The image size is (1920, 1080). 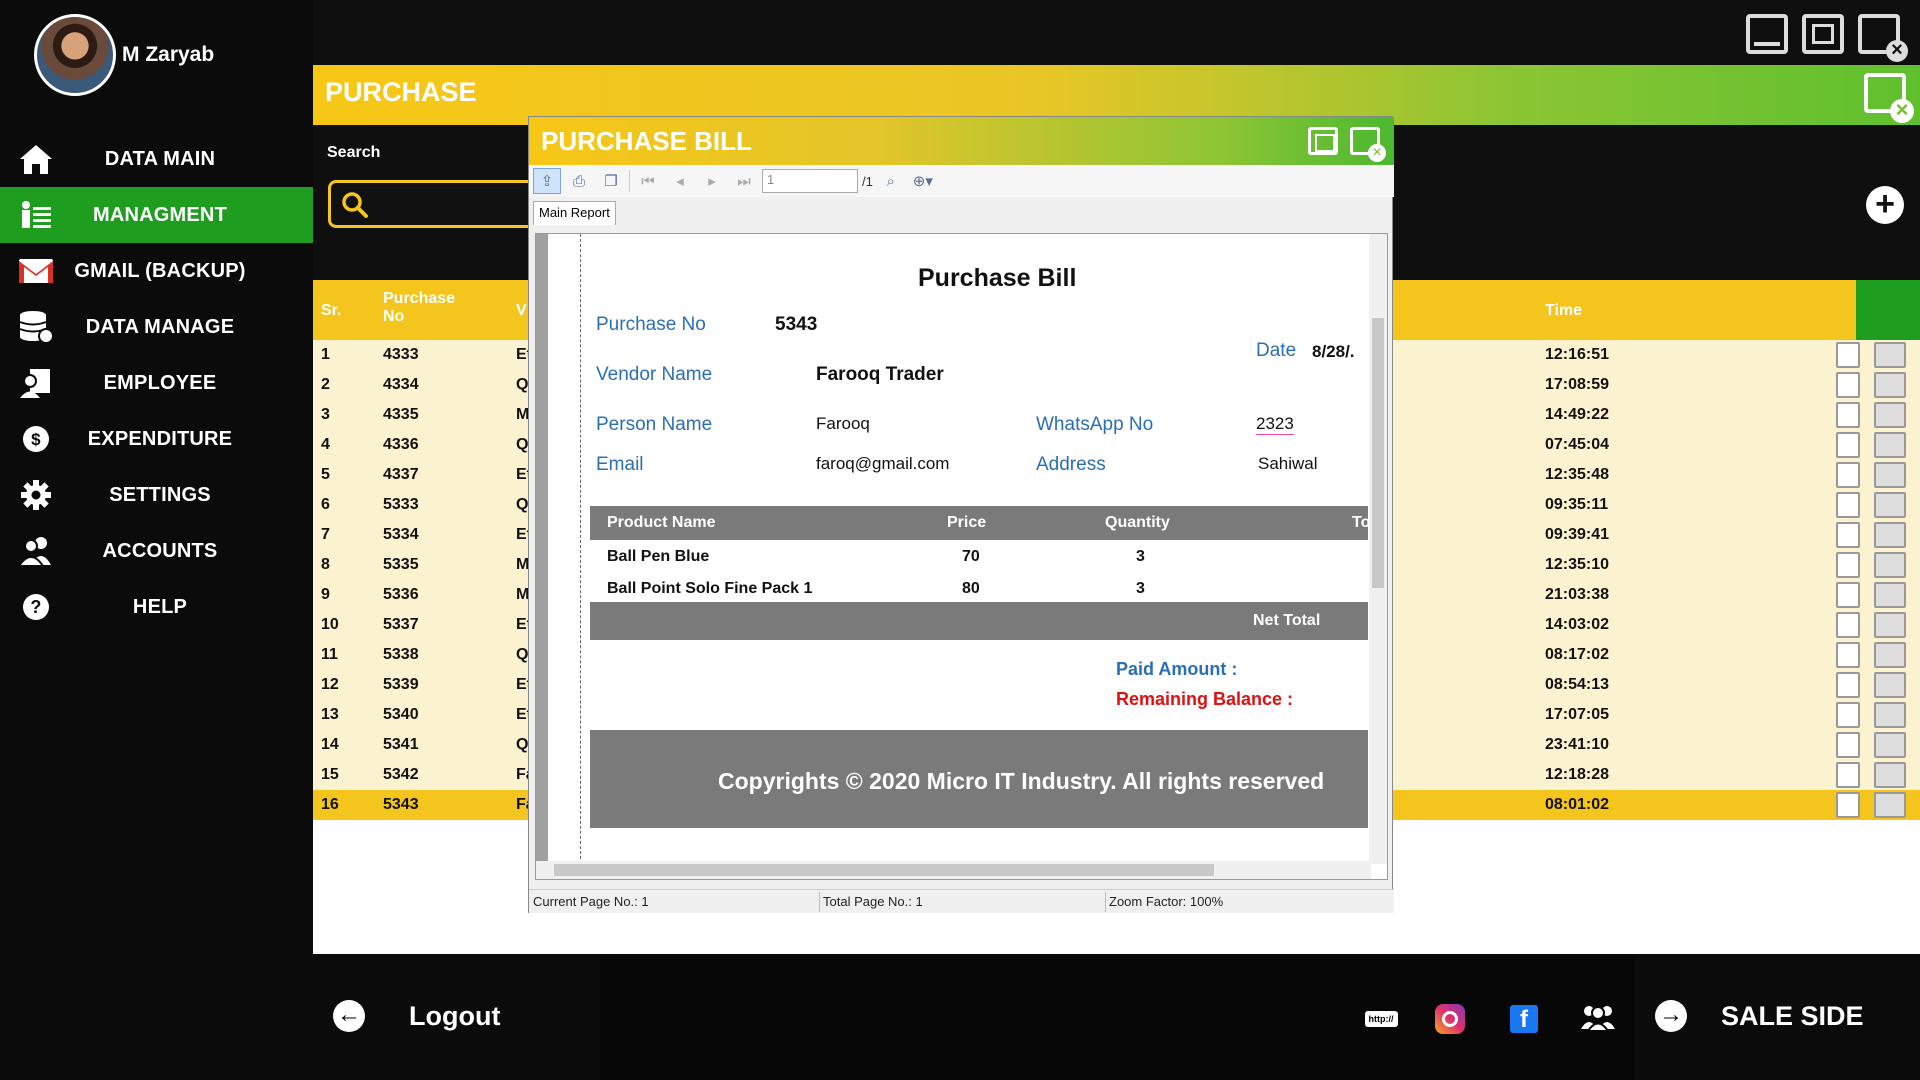 I want to click on net-total-label: Net Total, so click(x=1287, y=620).